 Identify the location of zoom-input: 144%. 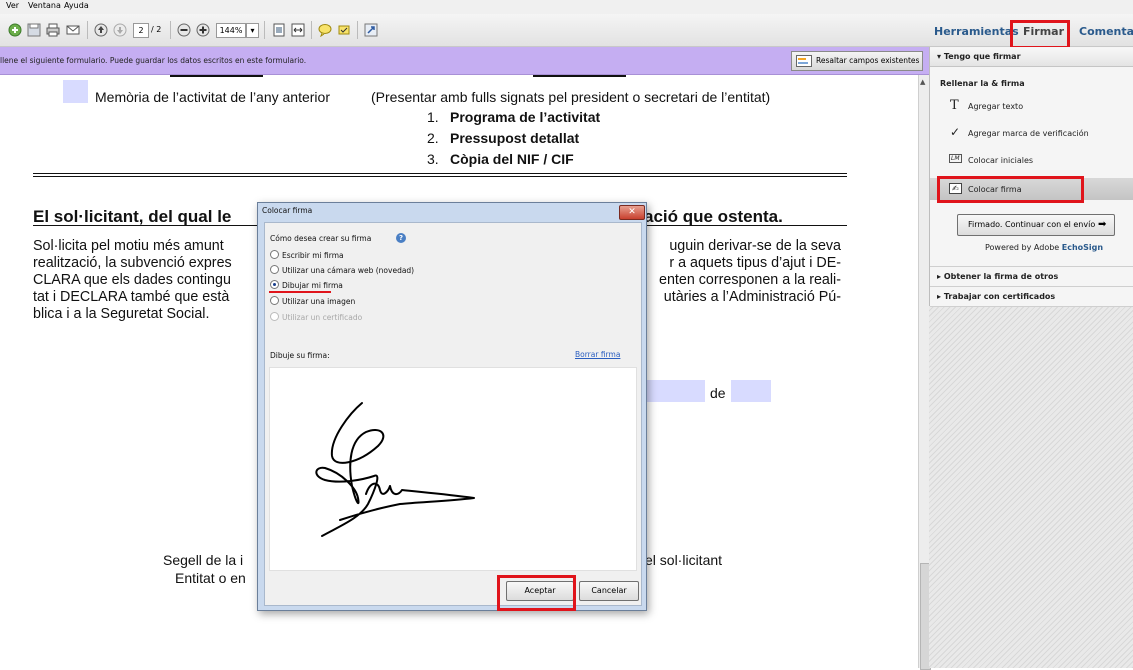
(231, 30).